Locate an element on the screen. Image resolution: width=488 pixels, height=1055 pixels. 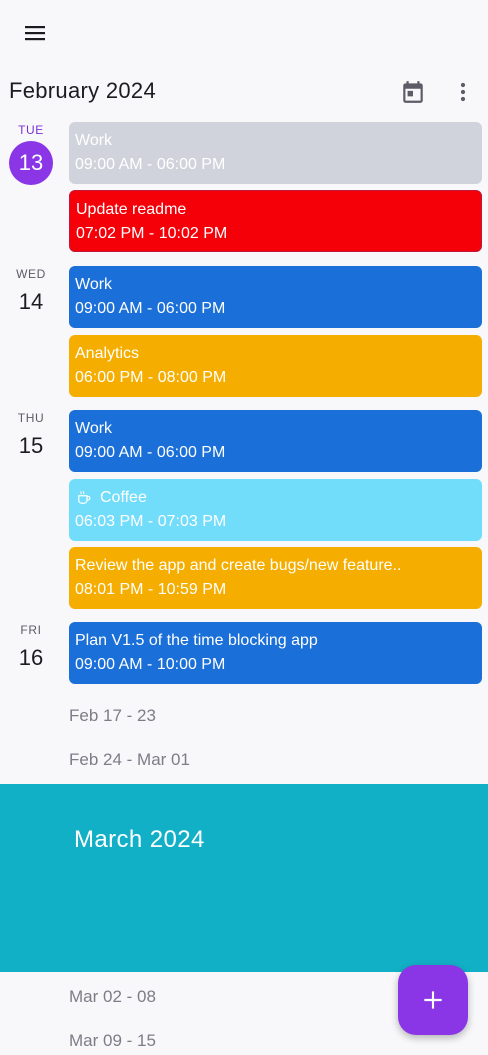
day-of-month: 14 is located at coordinates (31, 301).